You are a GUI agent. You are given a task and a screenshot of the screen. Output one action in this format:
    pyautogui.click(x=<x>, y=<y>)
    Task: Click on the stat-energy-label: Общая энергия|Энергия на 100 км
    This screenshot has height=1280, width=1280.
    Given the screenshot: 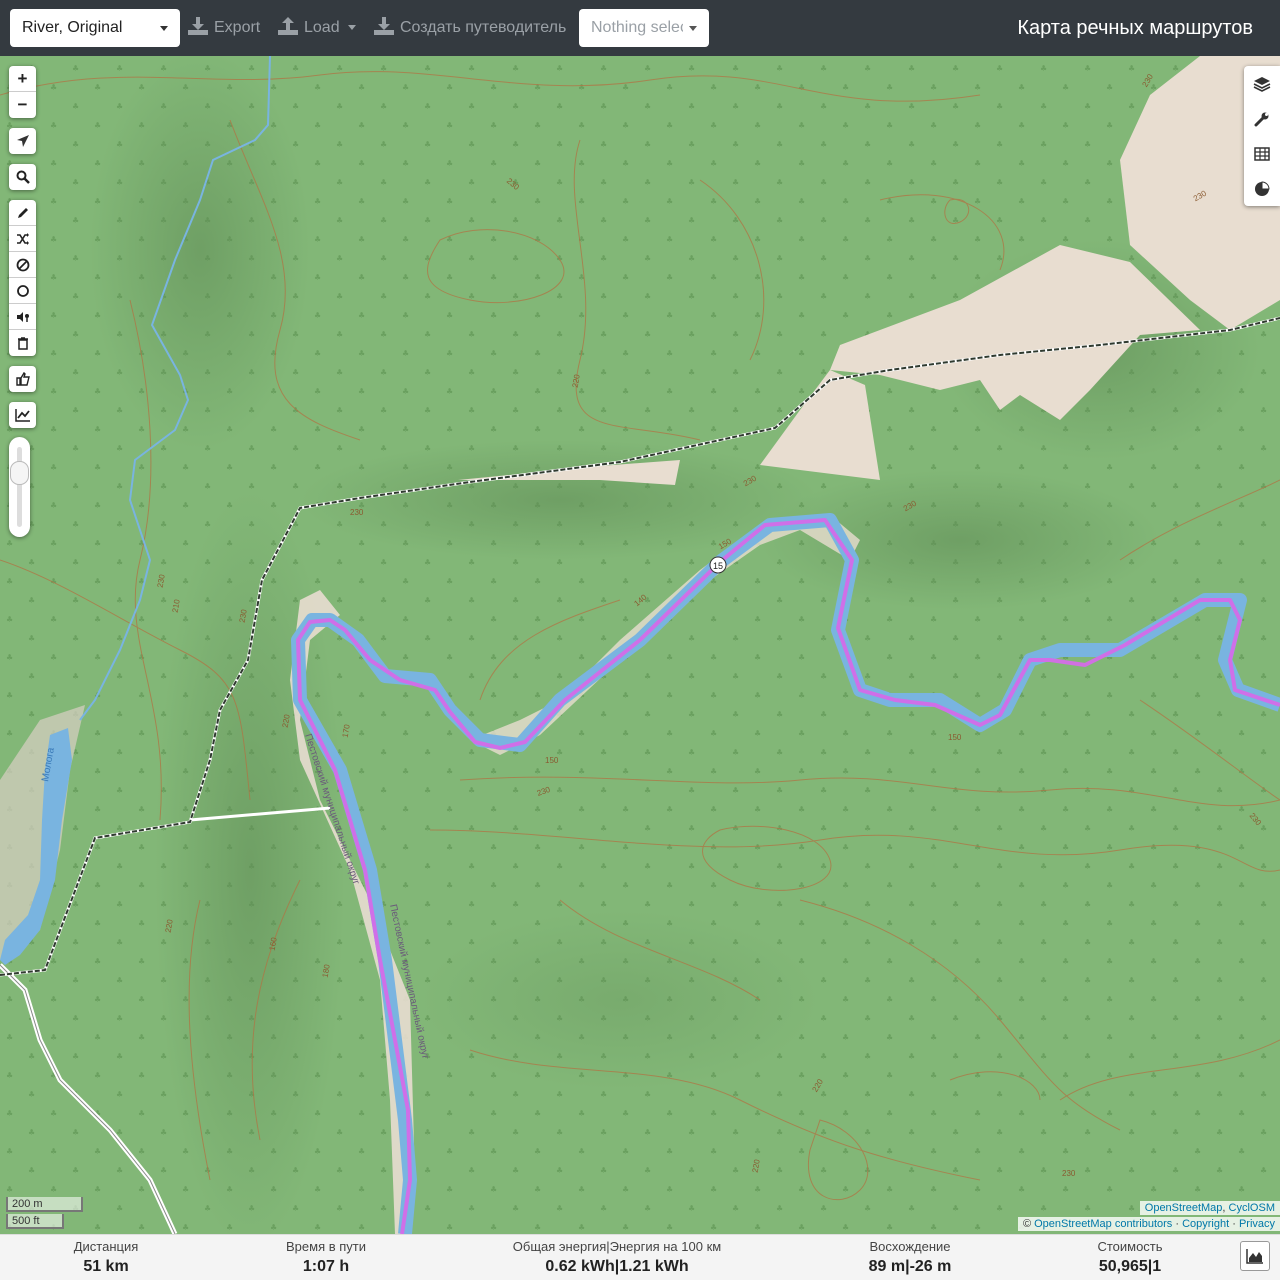 What is the action you would take?
    pyautogui.click(x=617, y=1246)
    